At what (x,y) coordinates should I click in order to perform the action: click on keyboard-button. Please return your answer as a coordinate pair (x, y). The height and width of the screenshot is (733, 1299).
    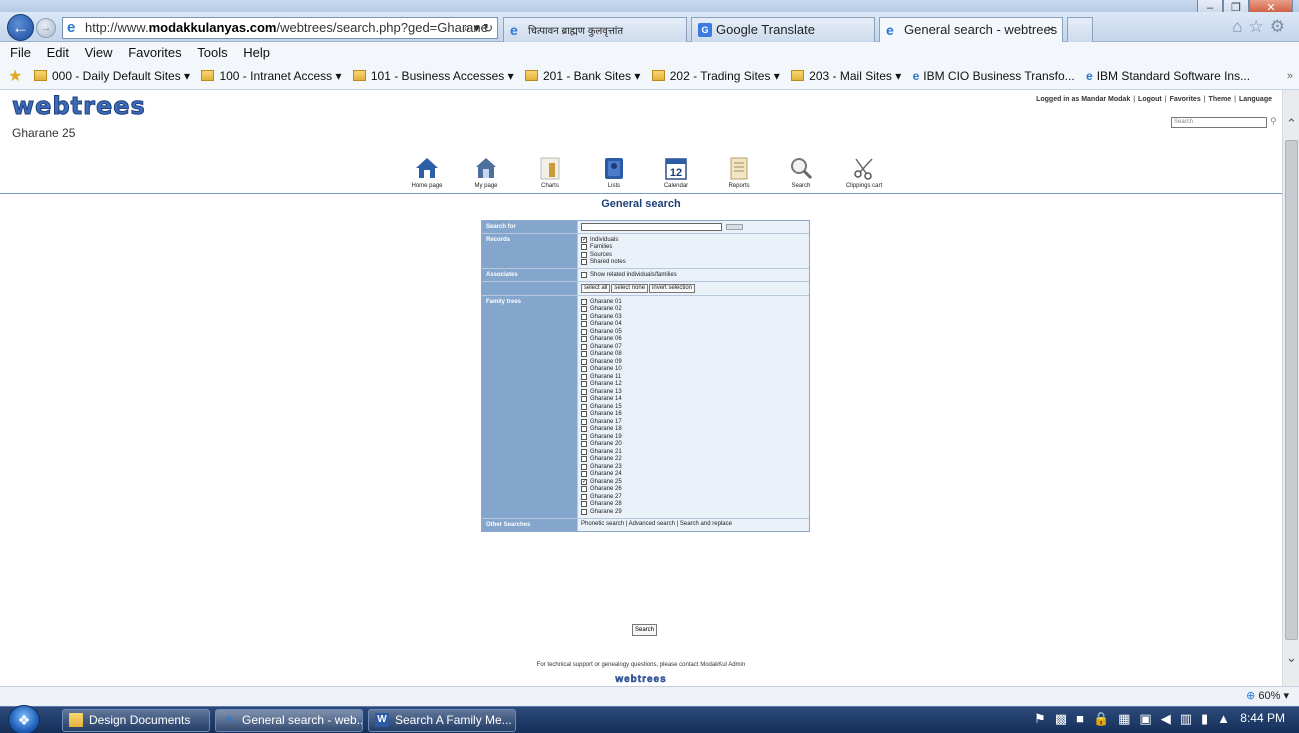
    Looking at the image, I should click on (734, 227).